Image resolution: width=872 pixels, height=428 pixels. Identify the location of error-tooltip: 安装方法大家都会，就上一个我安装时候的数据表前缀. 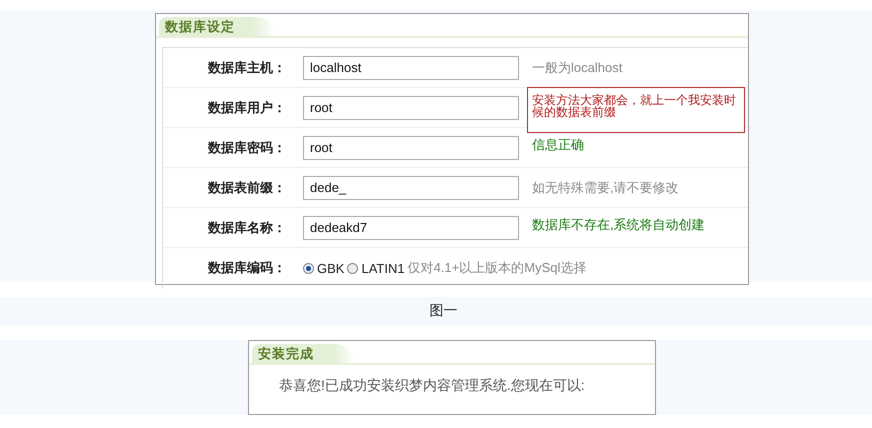
(636, 110).